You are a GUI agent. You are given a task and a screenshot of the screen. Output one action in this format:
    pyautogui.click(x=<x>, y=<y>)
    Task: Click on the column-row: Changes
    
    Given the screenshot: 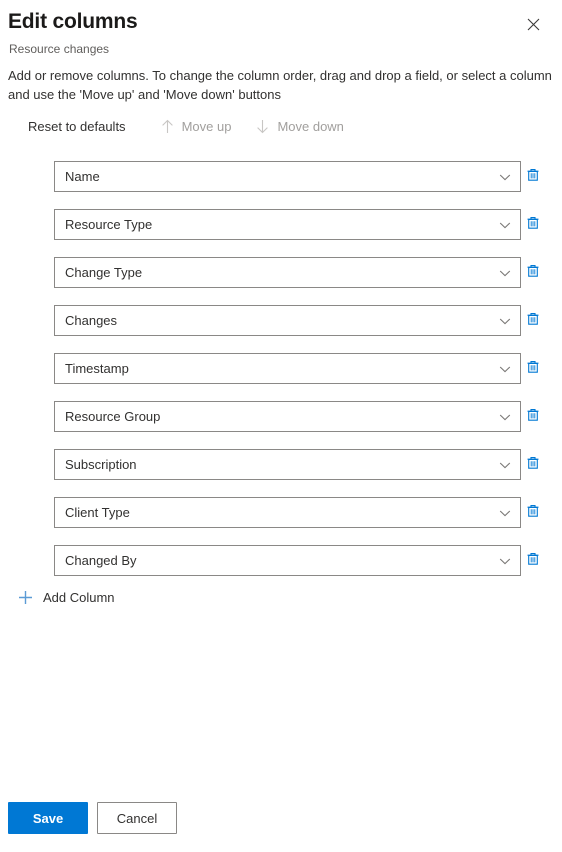 What is the action you would take?
    pyautogui.click(x=298, y=320)
    